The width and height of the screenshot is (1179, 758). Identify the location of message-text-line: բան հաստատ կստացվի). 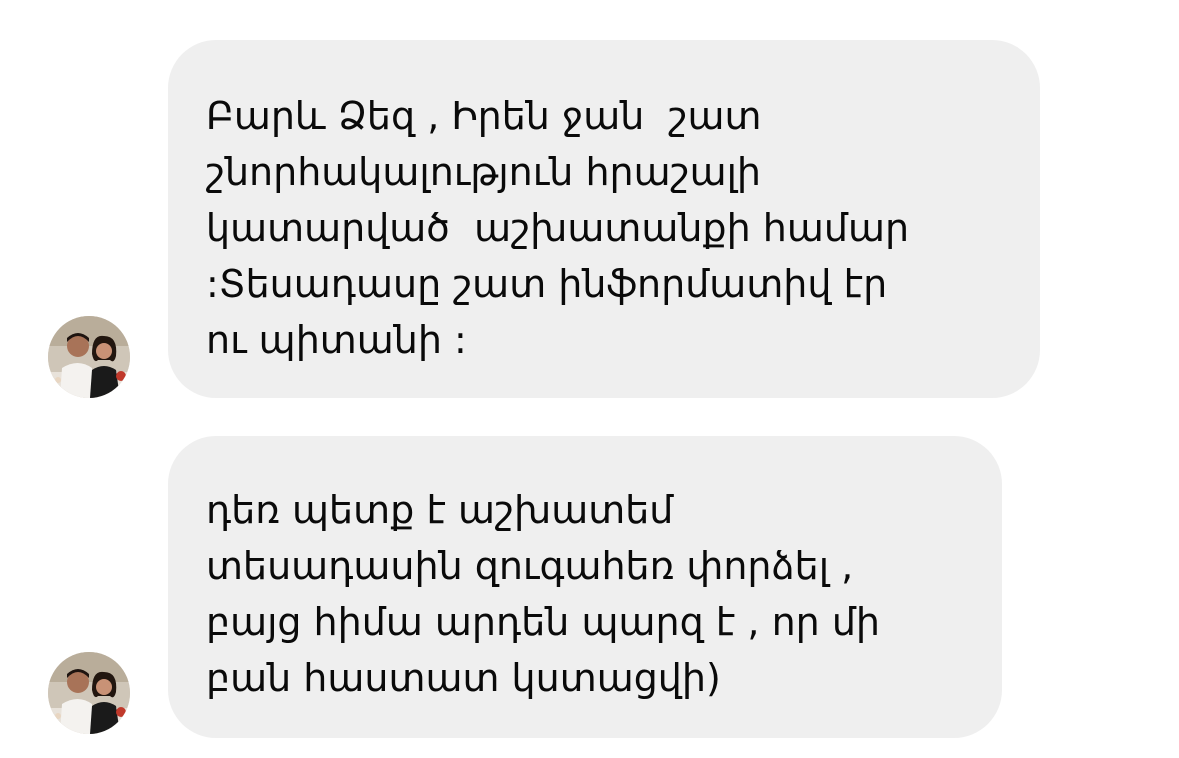
(463, 678).